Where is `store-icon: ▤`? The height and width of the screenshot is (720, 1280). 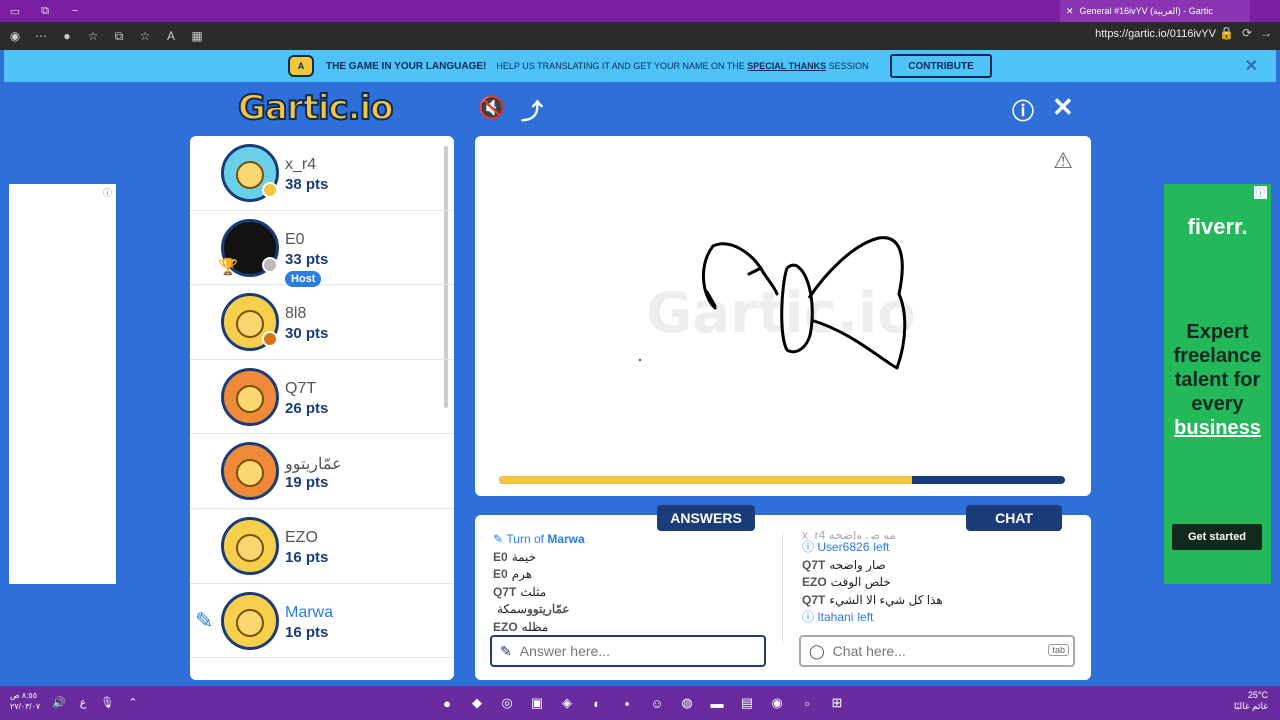 store-icon: ▤ is located at coordinates (747, 703).